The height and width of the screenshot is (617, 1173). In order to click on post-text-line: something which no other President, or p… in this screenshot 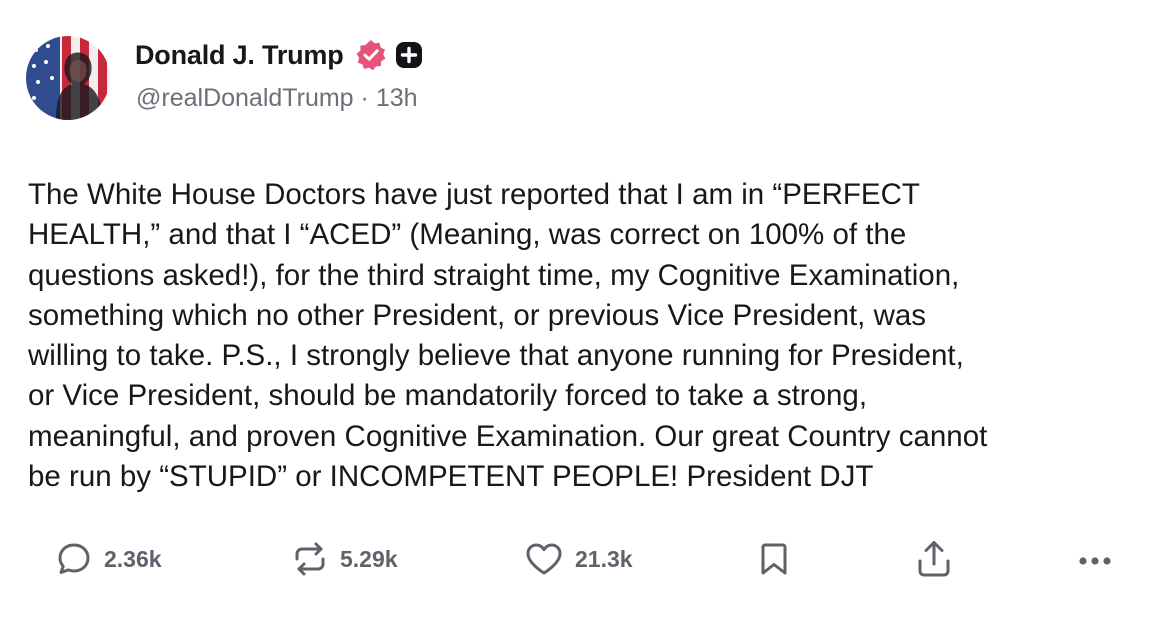, I will do `click(477, 315)`.